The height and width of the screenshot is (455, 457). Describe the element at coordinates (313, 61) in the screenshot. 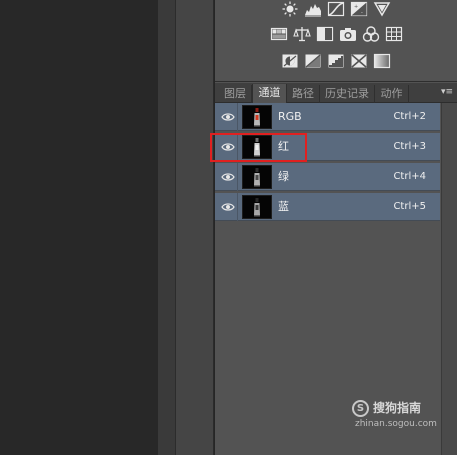

I see `posterize-icon` at that location.